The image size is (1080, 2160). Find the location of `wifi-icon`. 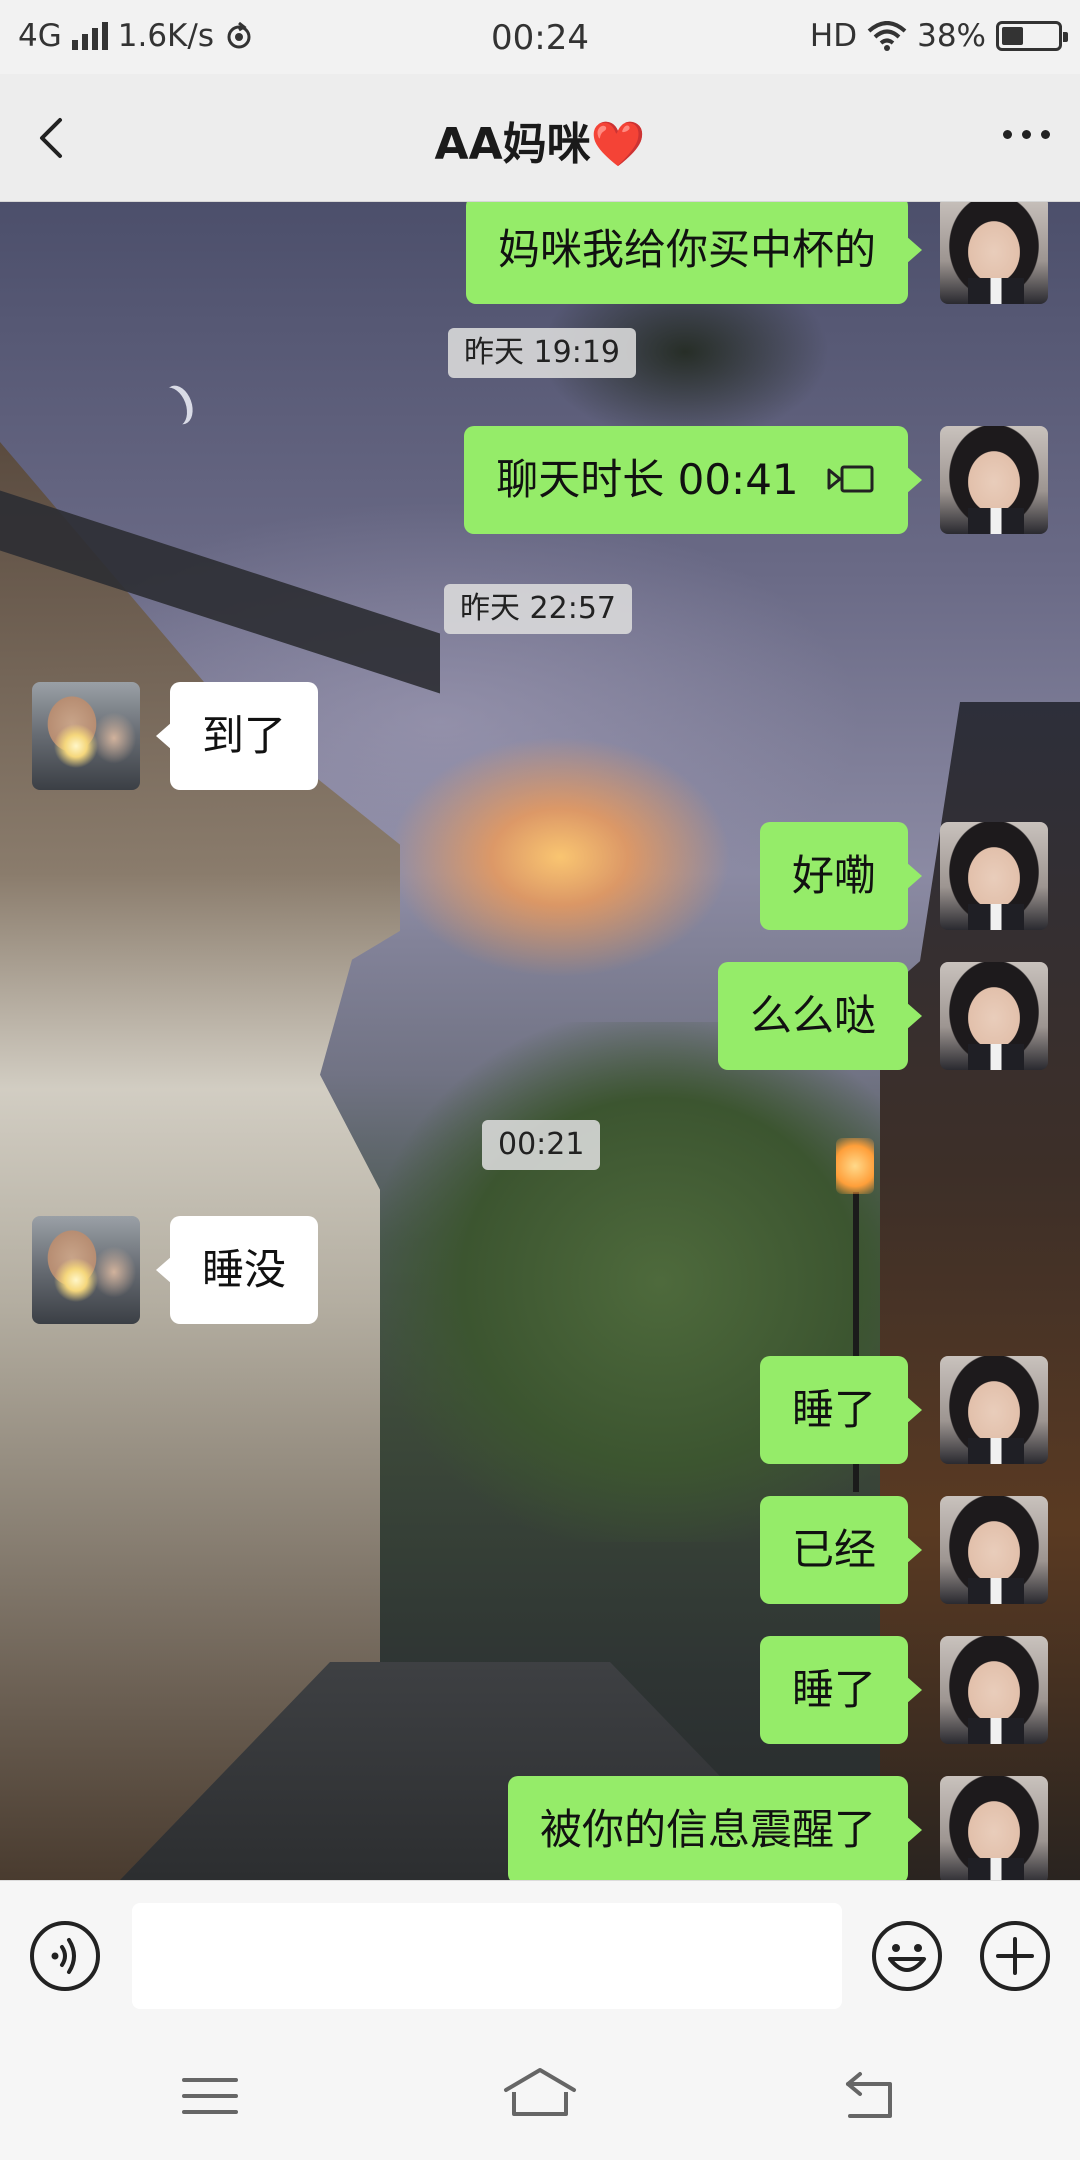

wifi-icon is located at coordinates (887, 36).